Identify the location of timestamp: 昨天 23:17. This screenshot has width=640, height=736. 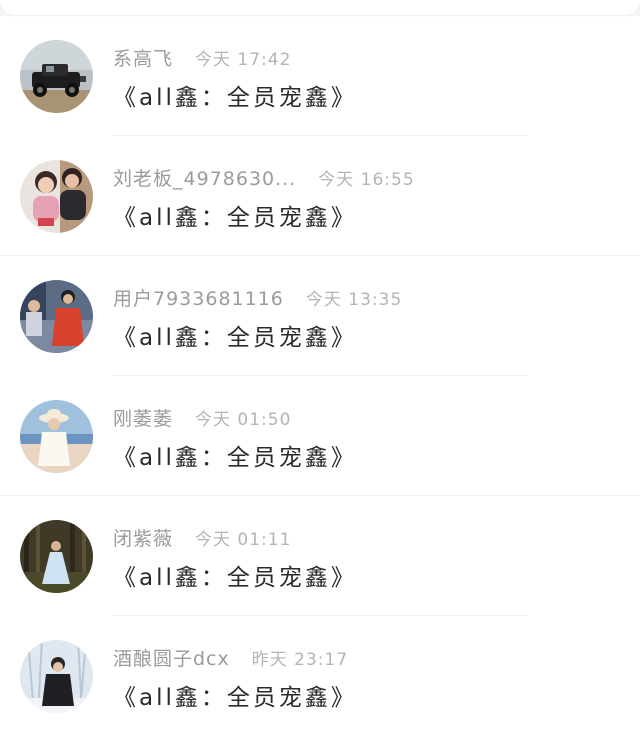
(300, 660).